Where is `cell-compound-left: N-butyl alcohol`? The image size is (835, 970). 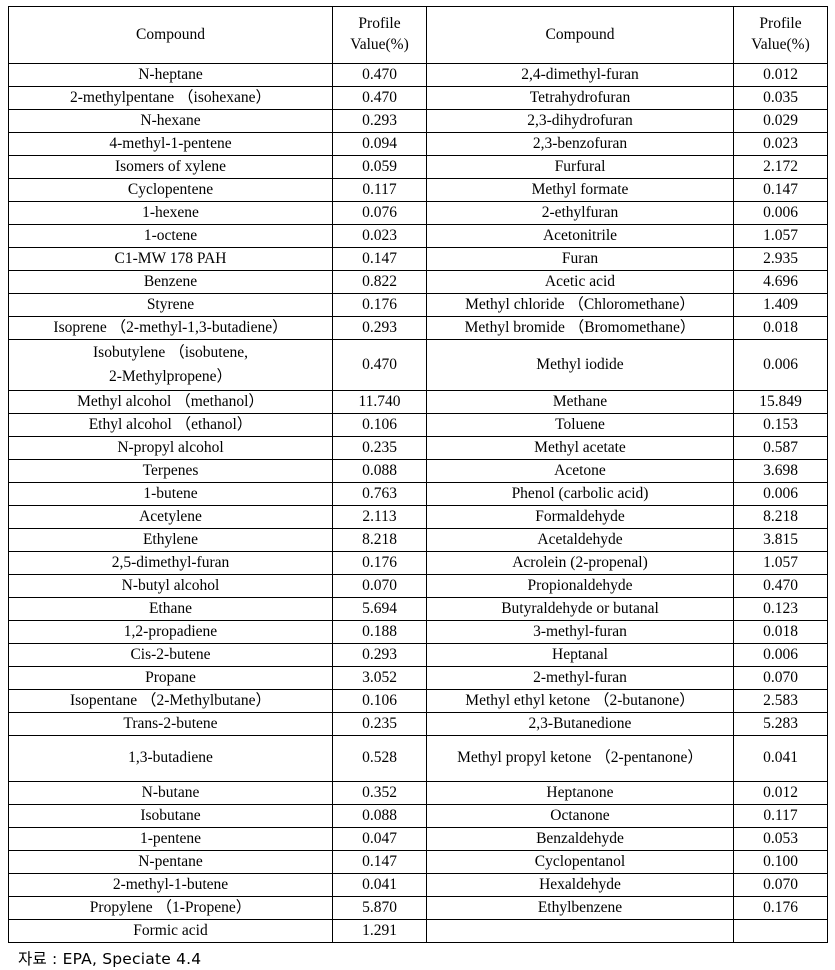 cell-compound-left: N-butyl alcohol is located at coordinates (170, 586).